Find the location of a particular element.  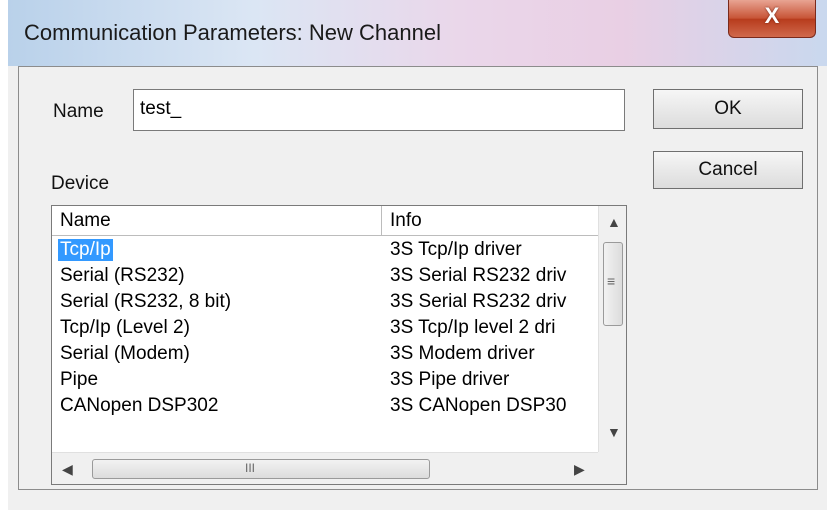

list-item: Tcp/Ip 3S Tcp/Ip driver is located at coordinates (325, 250).